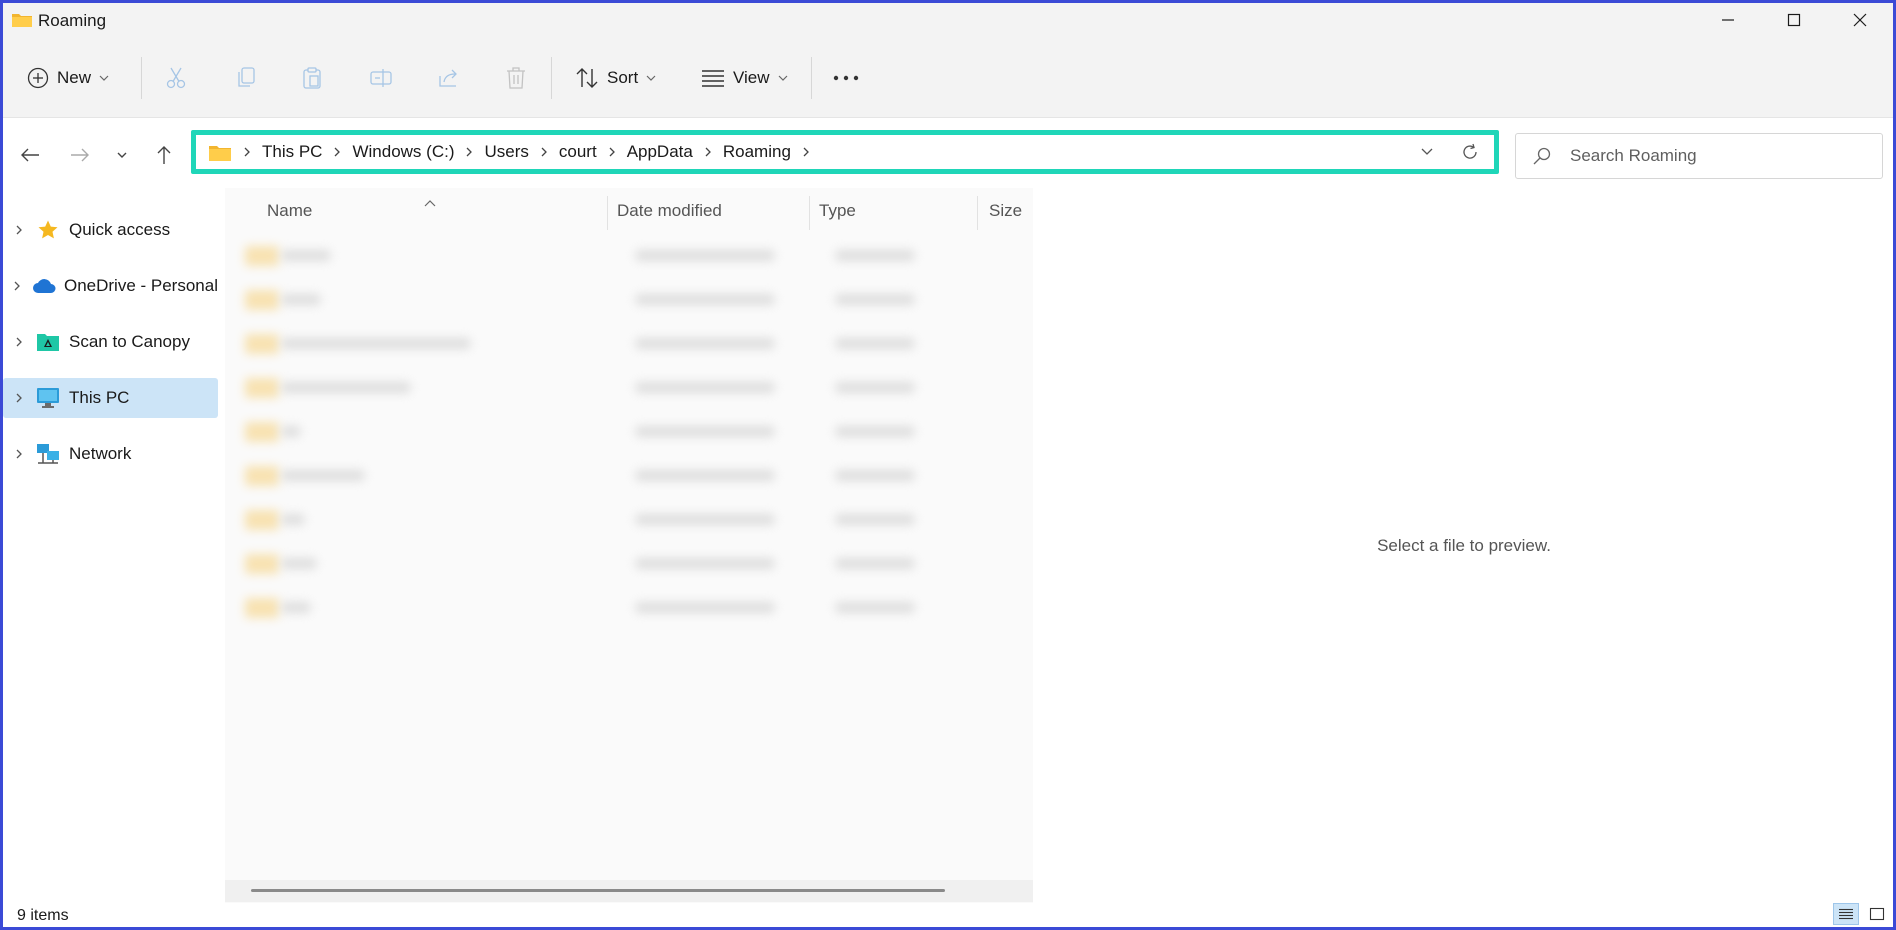  I want to click on close-icon, so click(1860, 20).